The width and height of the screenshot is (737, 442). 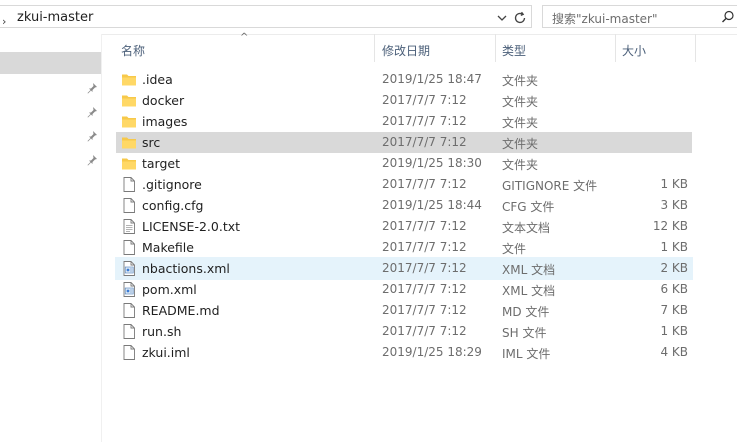 What do you see at coordinates (186, 268) in the screenshot?
I see `file-name: nbactions.xml` at bounding box center [186, 268].